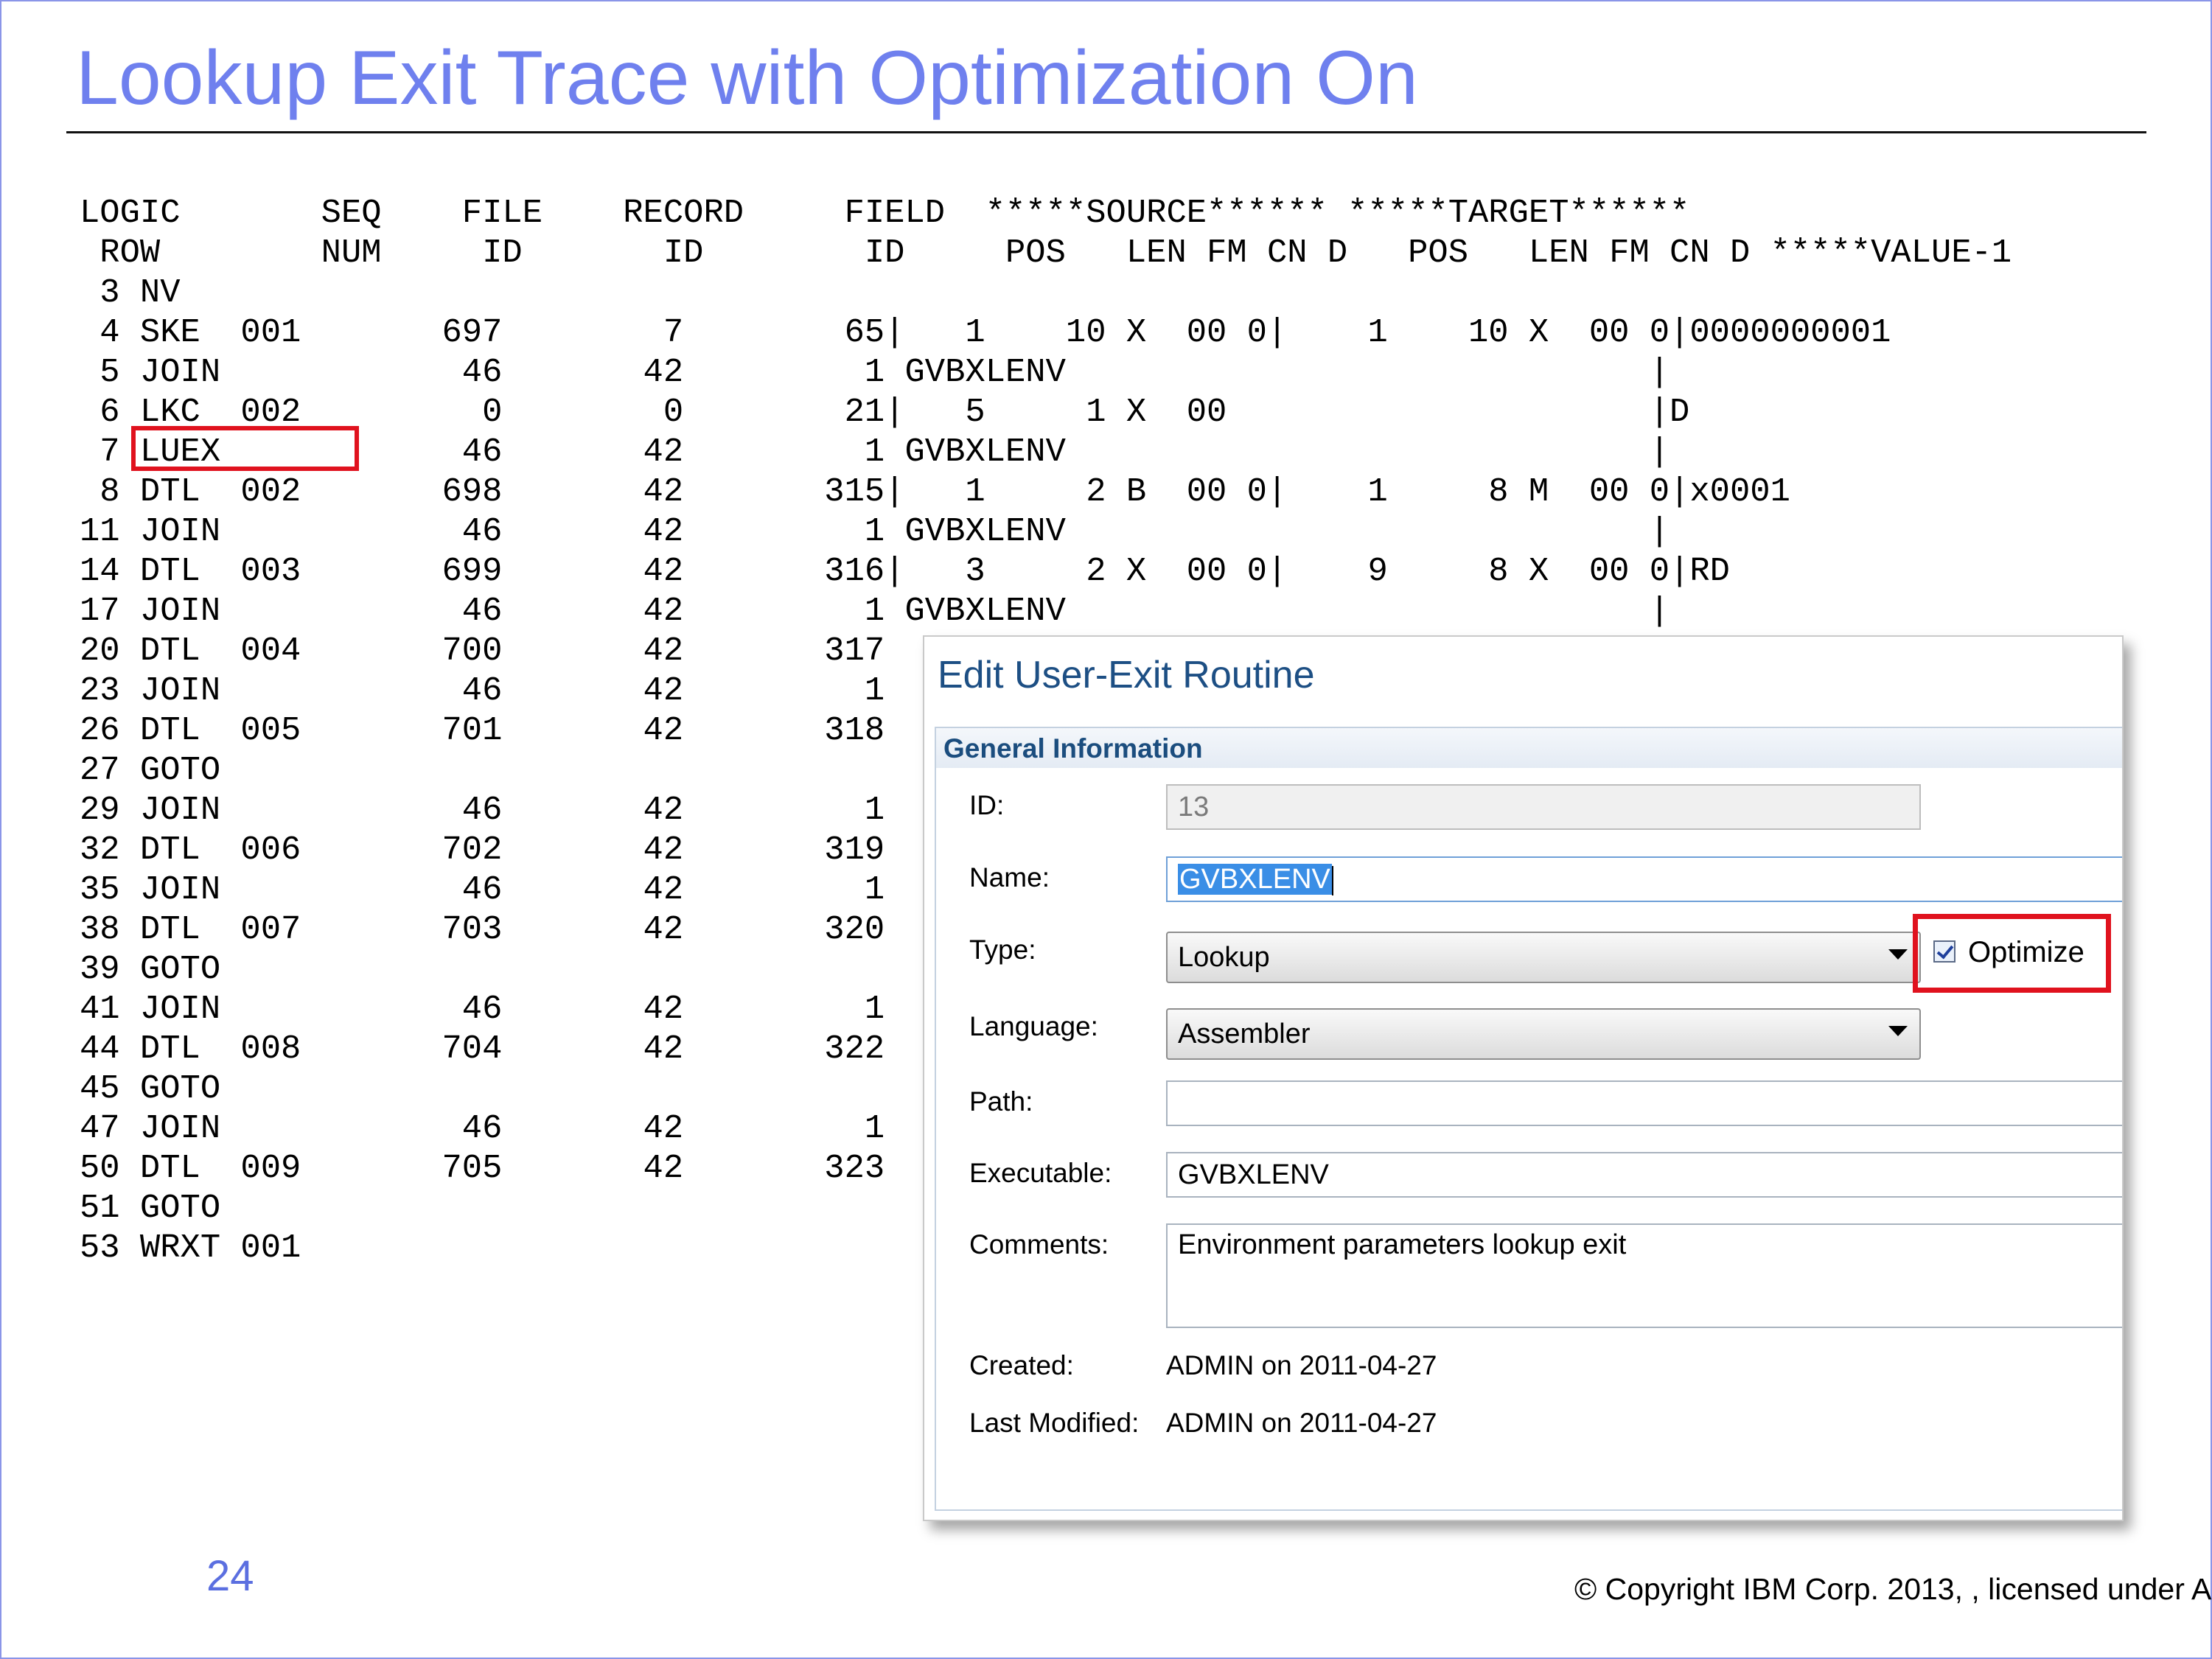 The image size is (2212, 1659). I want to click on executable-input: GVBXLENV, so click(1644, 1175).